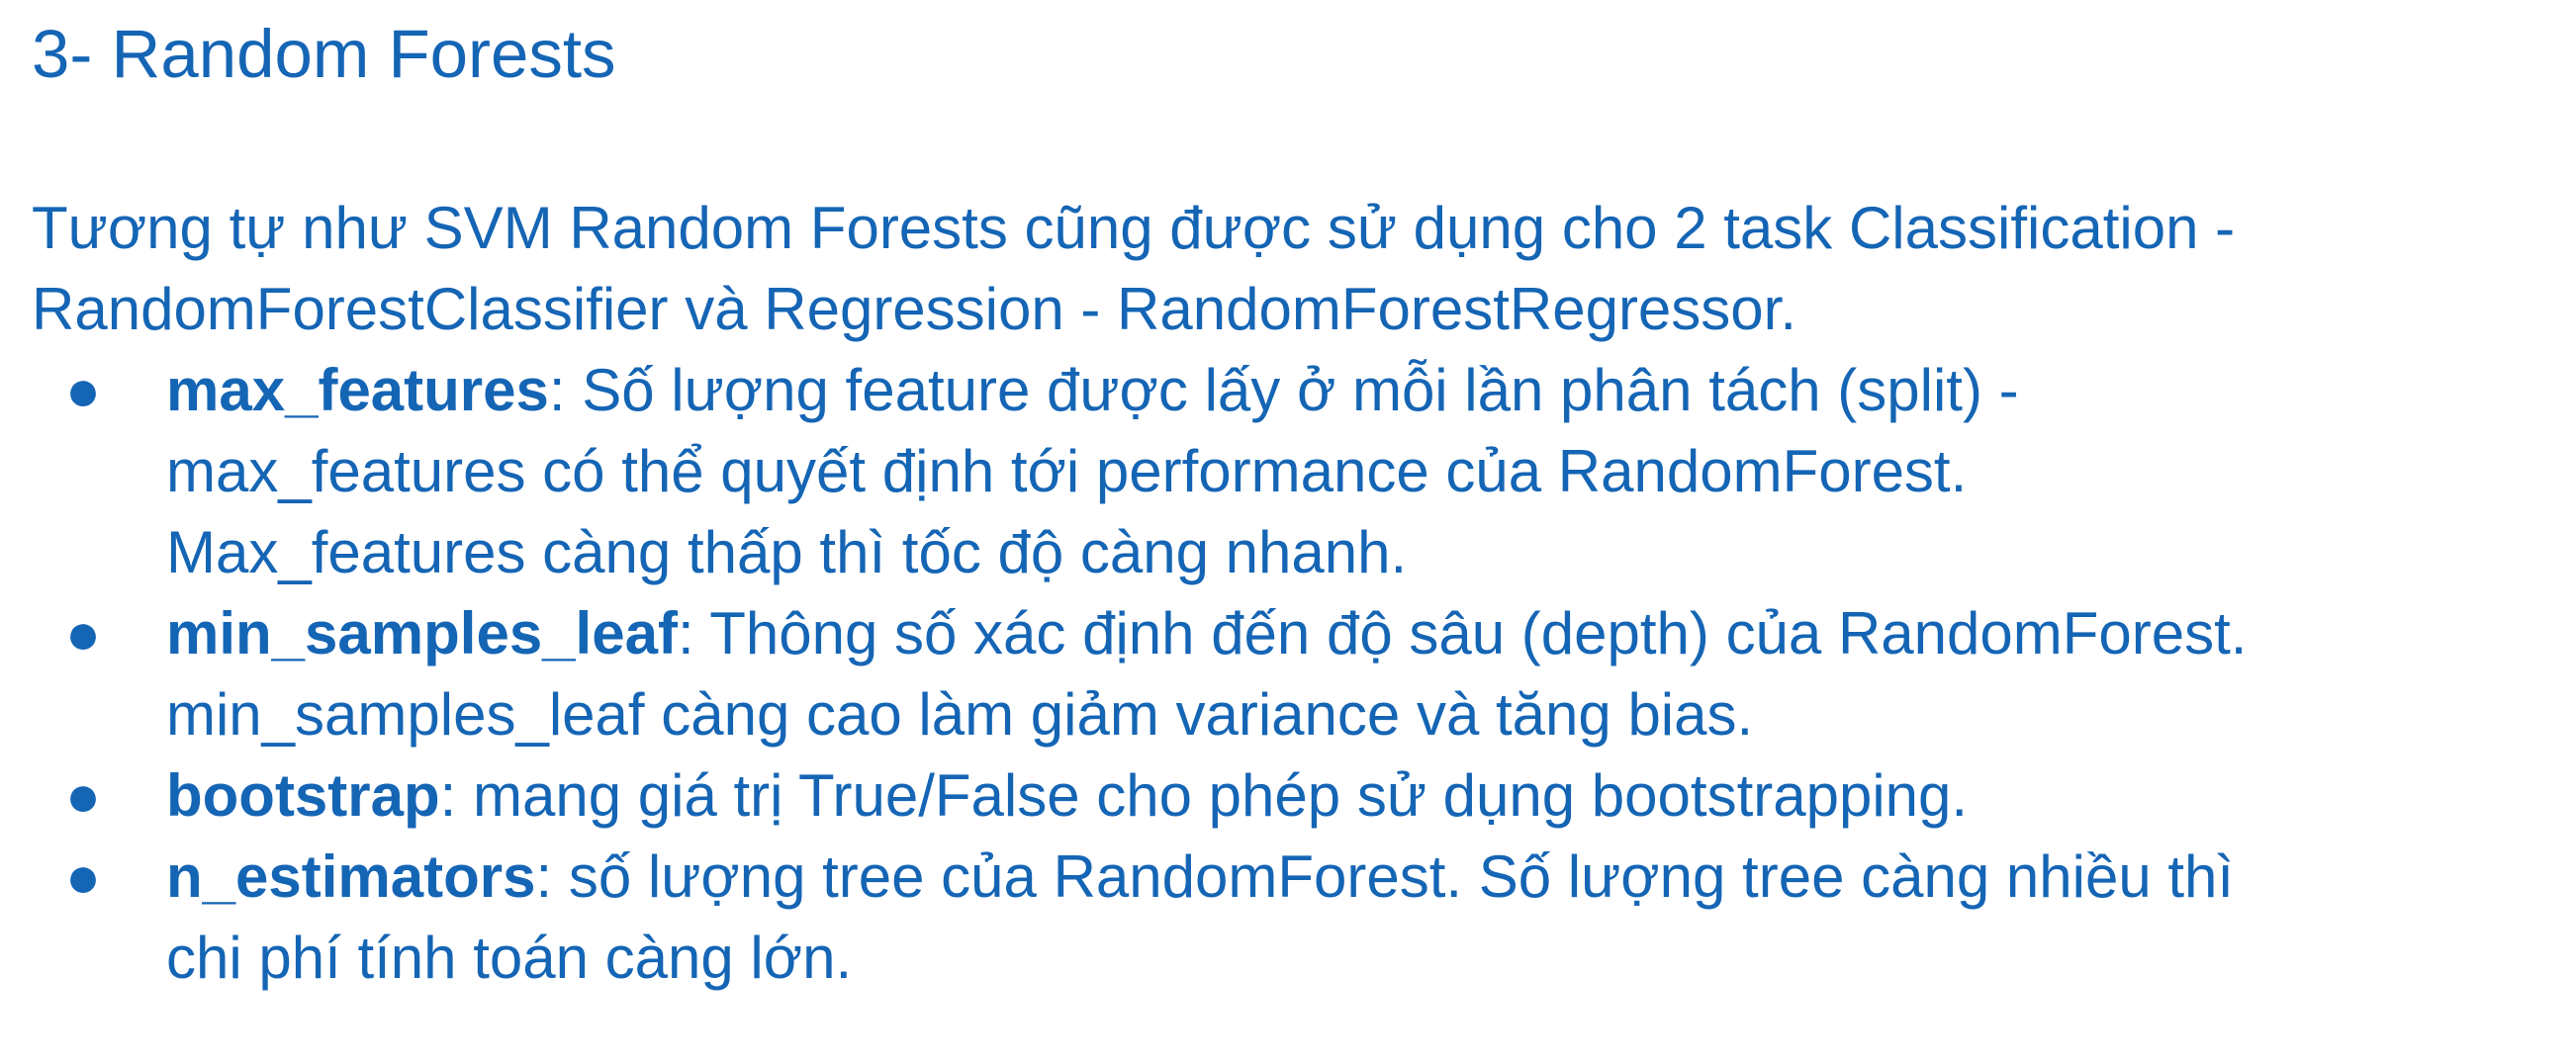 The image size is (2576, 1062). What do you see at coordinates (509, 958) in the screenshot?
I see `item-continuation-line: chi phí tính toán càng lớn.` at bounding box center [509, 958].